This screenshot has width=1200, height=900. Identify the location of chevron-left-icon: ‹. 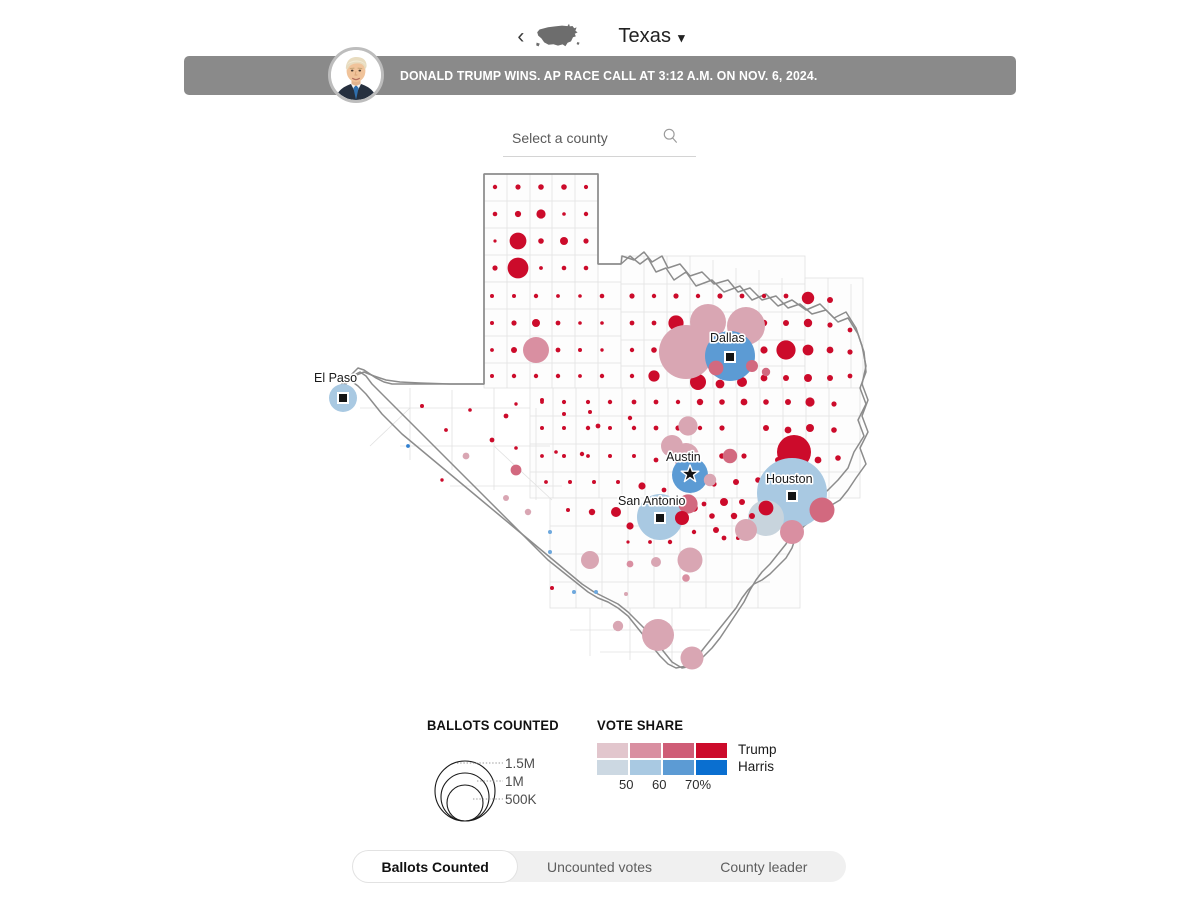
(520, 36).